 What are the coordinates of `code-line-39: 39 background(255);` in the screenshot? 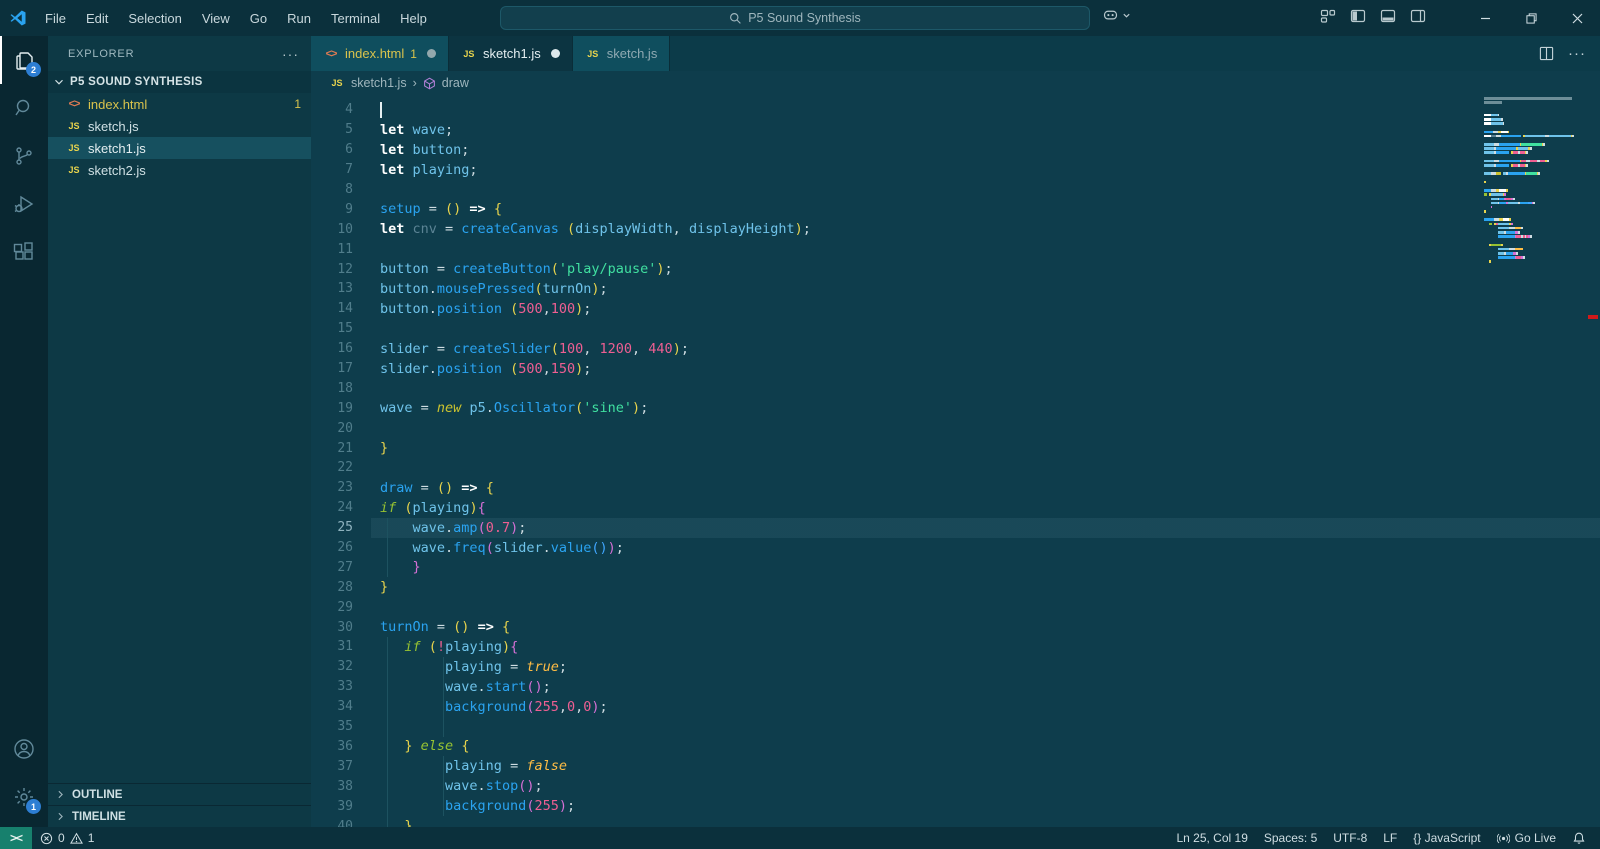 It's located at (955, 806).